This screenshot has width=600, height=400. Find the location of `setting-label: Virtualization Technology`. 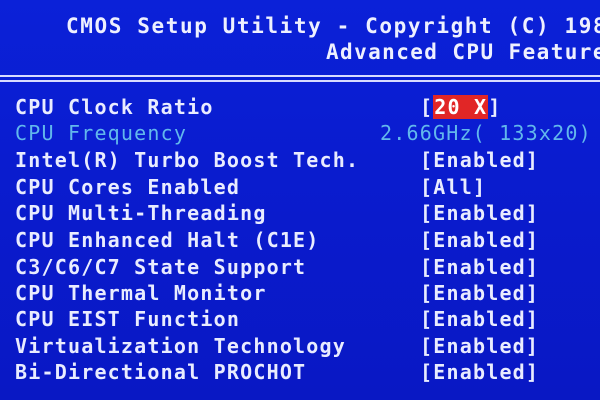

setting-label: Virtualization Technology is located at coordinates (181, 346).